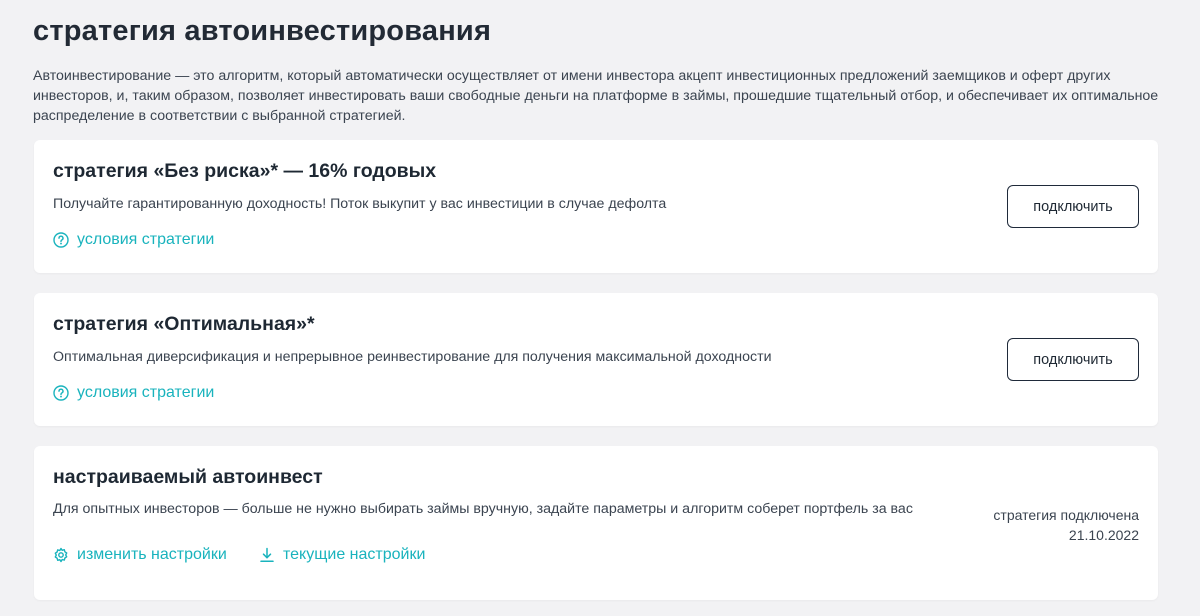 The width and height of the screenshot is (1200, 616). What do you see at coordinates (262, 31) in the screenshot?
I see `page-title: стратегия автоинвестирования` at bounding box center [262, 31].